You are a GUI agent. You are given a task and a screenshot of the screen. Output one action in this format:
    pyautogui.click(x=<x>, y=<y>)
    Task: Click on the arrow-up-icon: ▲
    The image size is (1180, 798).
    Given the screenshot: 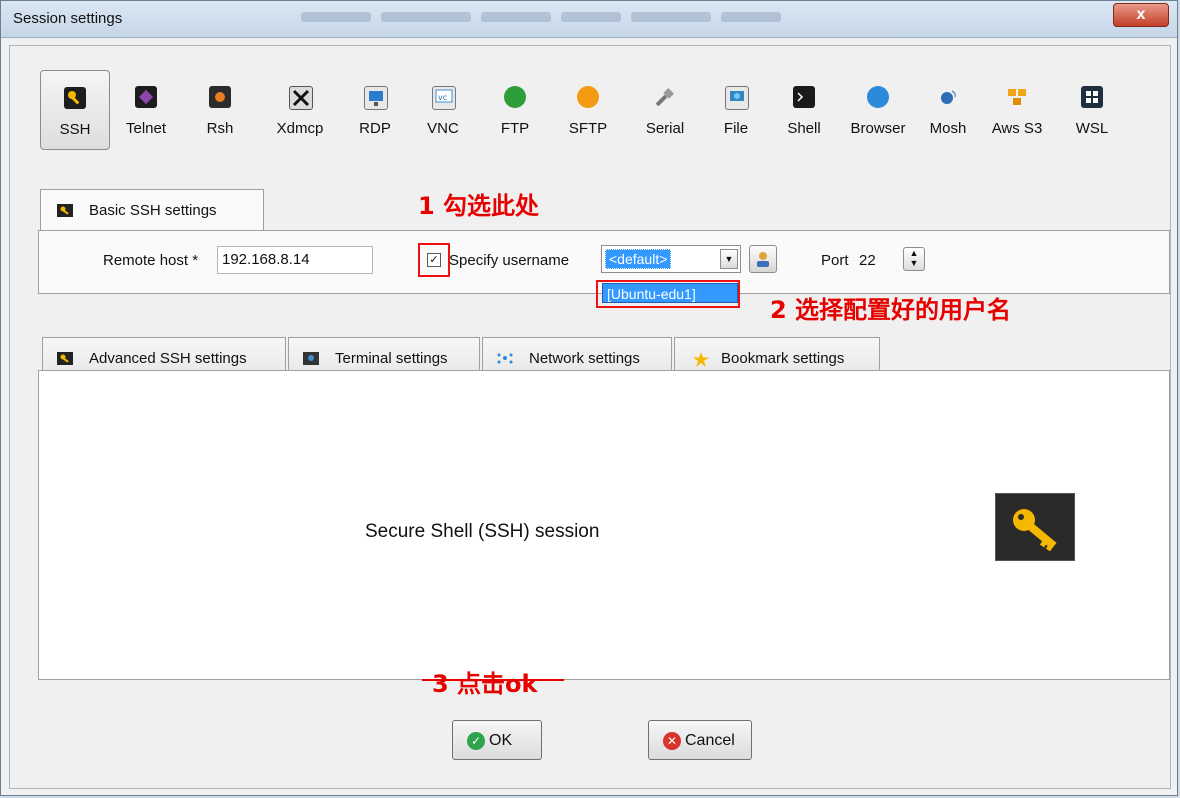 What is the action you would take?
    pyautogui.click(x=914, y=253)
    